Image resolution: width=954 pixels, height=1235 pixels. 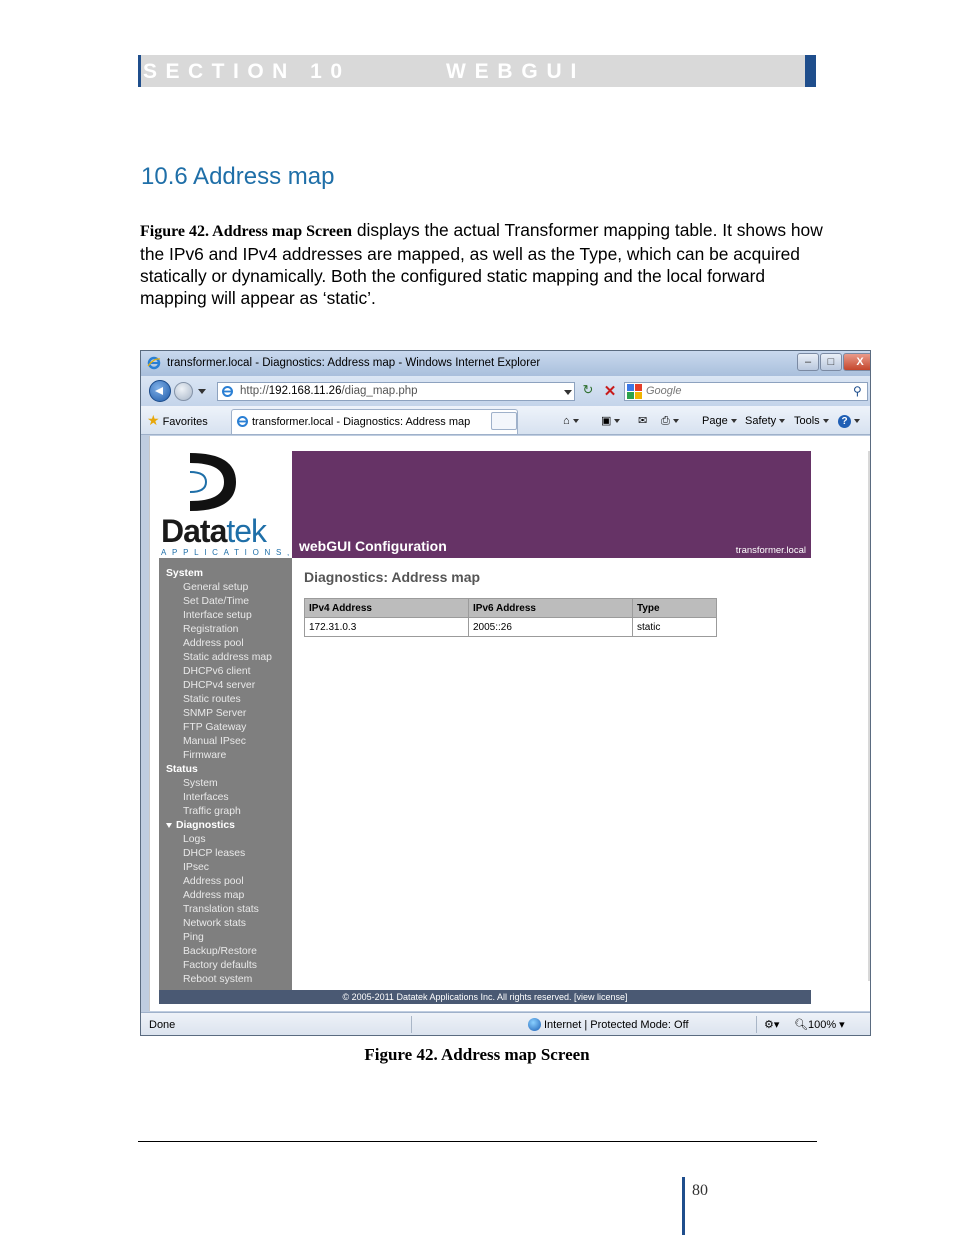 What do you see at coordinates (213, 881) in the screenshot?
I see `sidebar-item-label: Address pool` at bounding box center [213, 881].